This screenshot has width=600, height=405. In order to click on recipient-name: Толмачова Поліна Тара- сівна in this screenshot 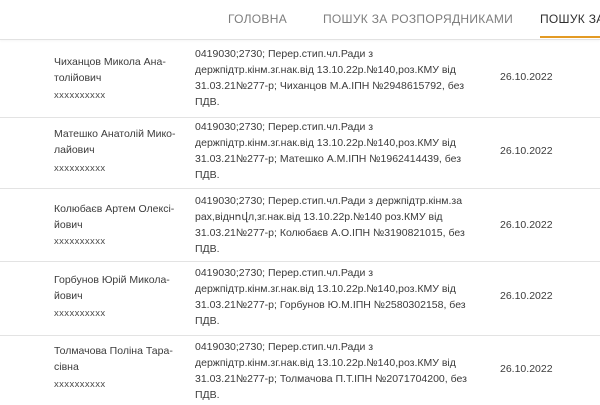, I will do `click(113, 359)`.